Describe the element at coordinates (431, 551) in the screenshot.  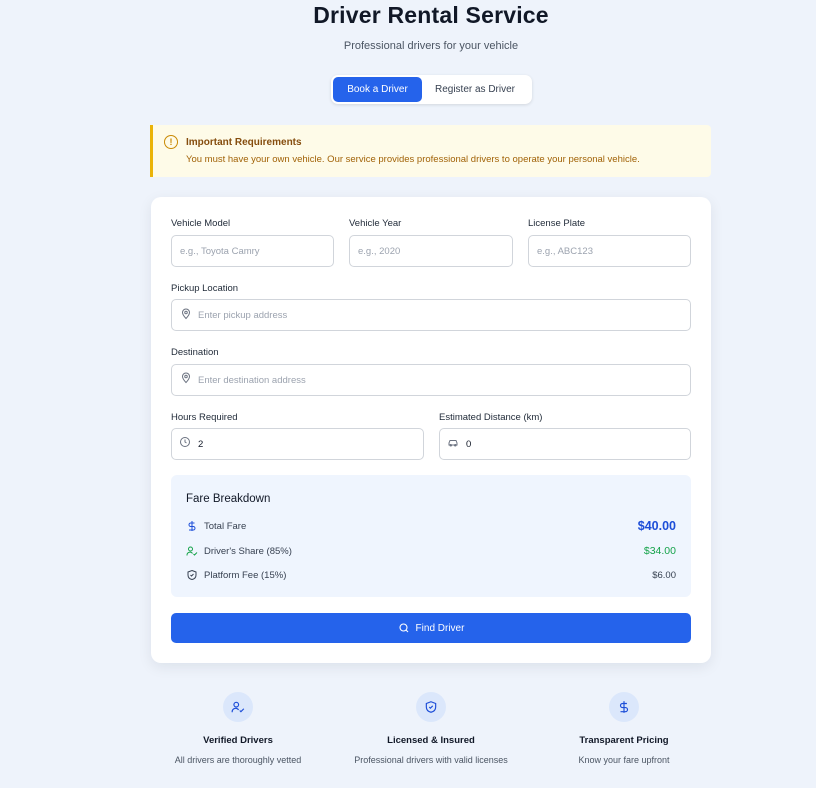
I see `fare-row-driver: Driver's Share (85%) $34.00` at that location.